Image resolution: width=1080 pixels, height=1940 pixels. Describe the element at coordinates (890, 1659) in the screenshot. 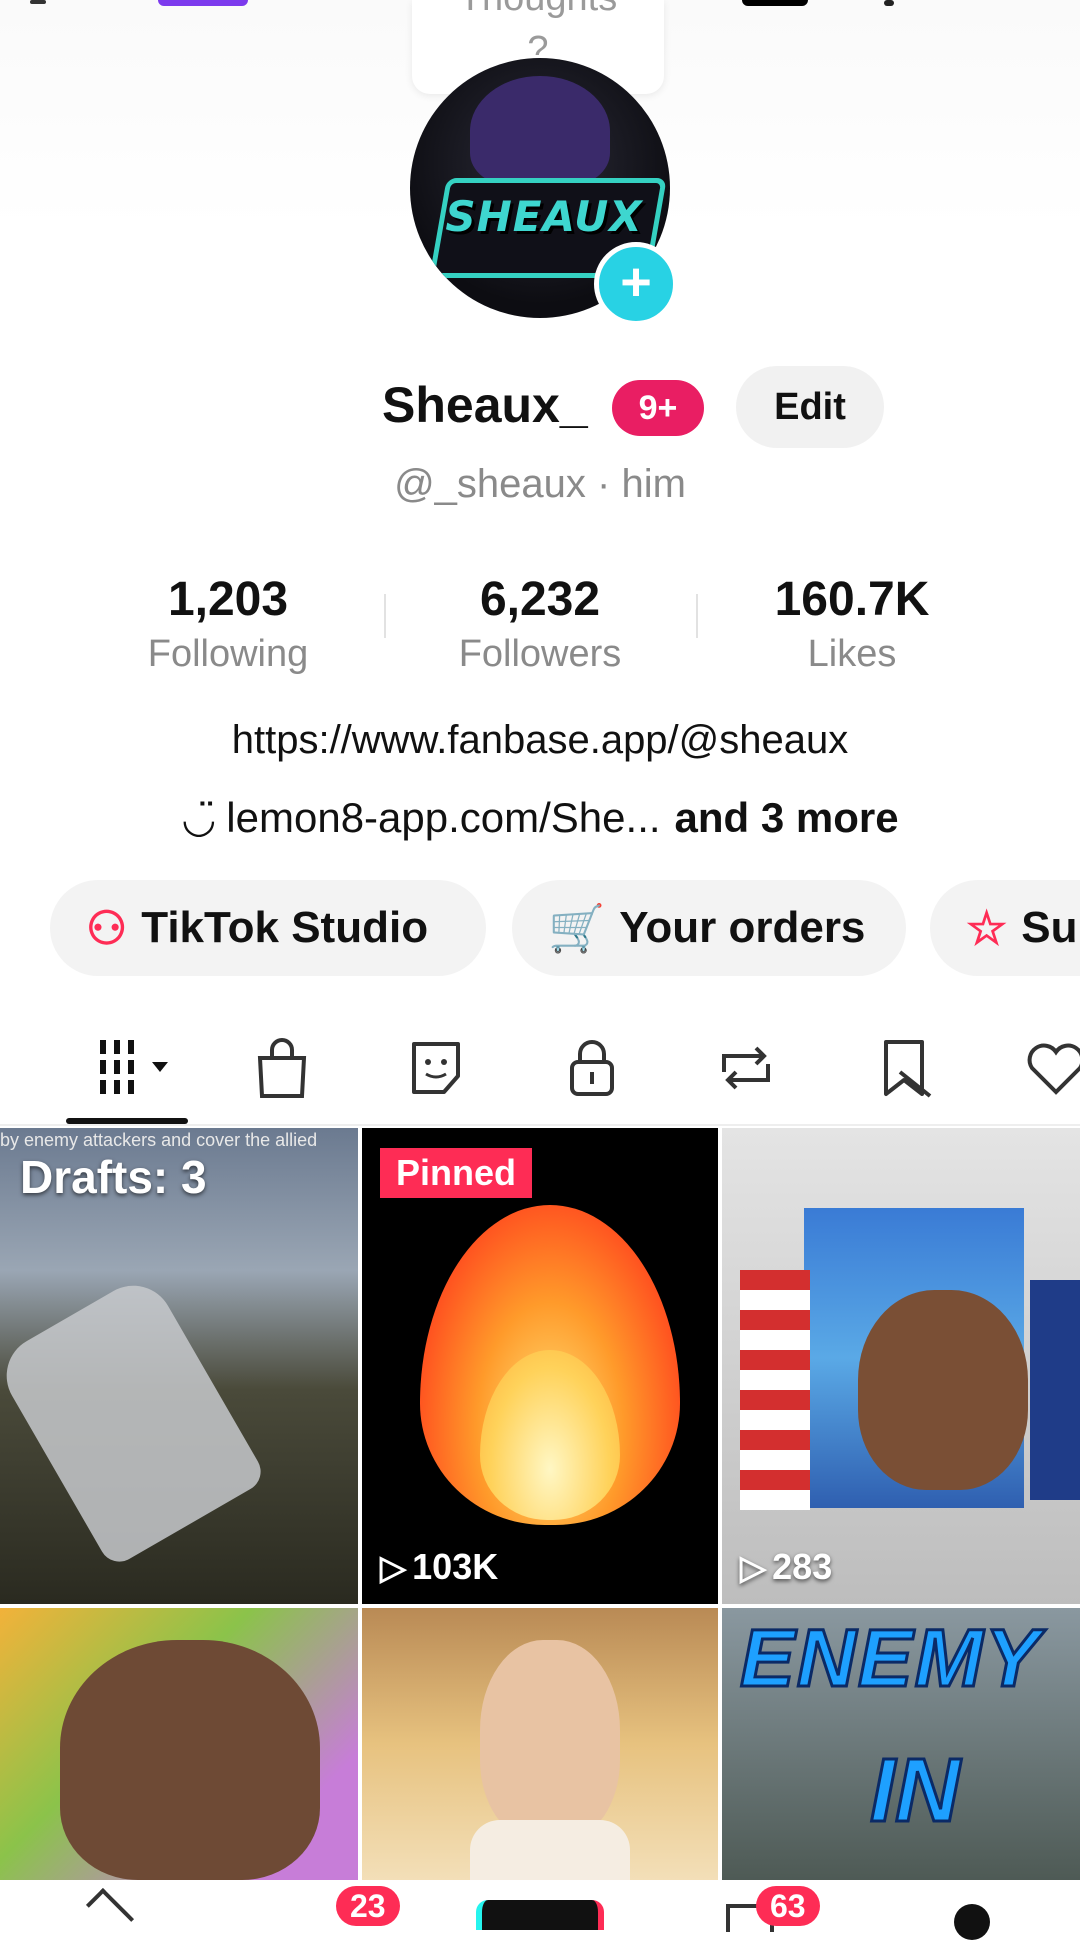

I see `thumbnail-title-text: ENEMY` at that location.